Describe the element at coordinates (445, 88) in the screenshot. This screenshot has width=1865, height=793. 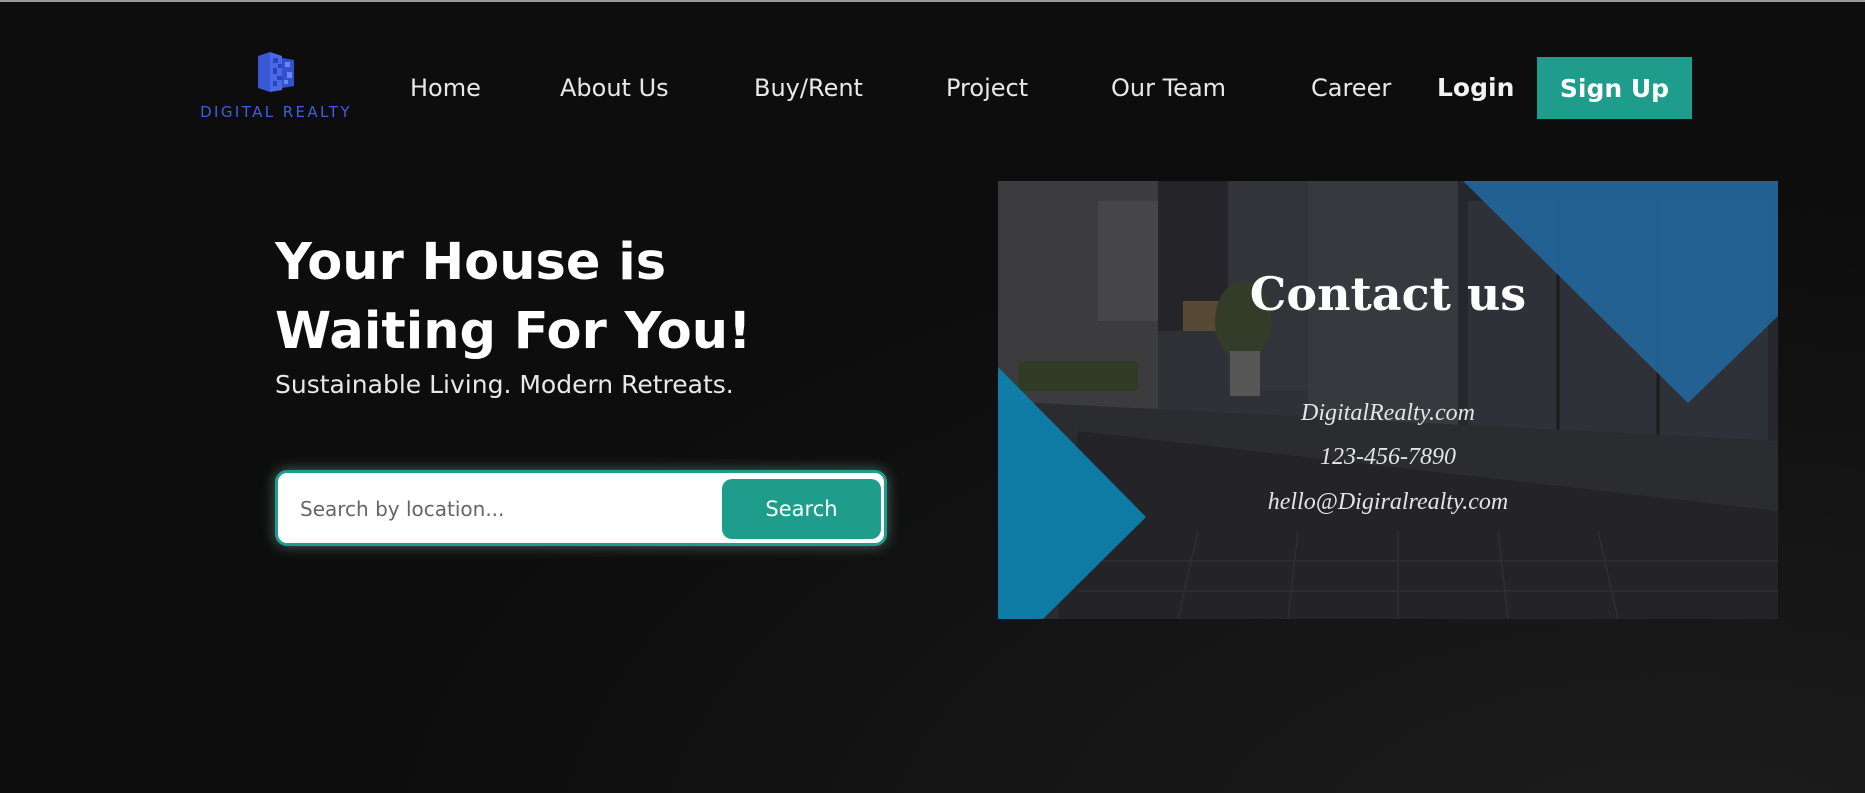
I see `nav-item-home: Home` at that location.